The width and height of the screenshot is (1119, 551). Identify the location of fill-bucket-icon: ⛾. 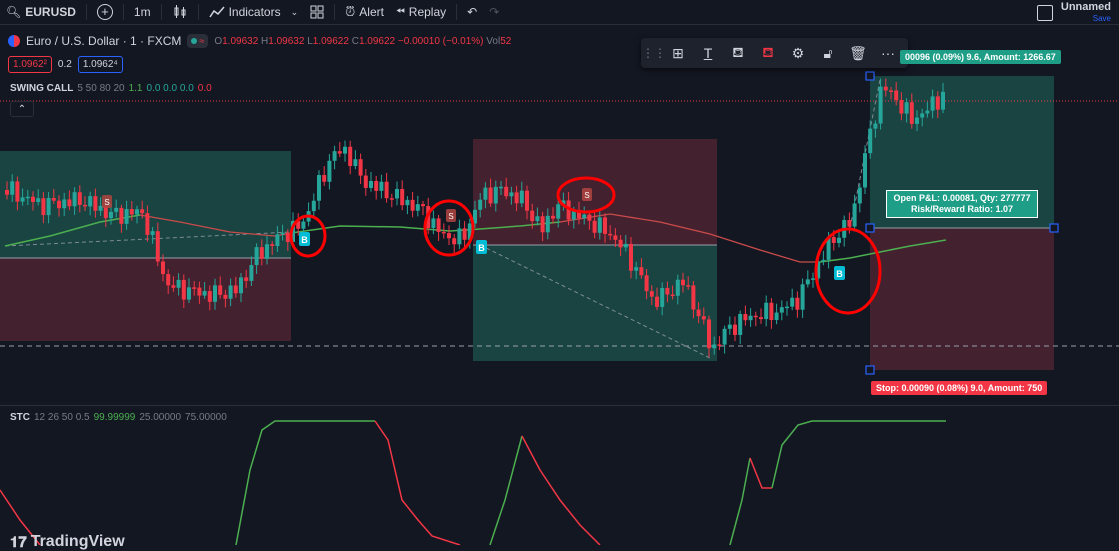
(768, 51).